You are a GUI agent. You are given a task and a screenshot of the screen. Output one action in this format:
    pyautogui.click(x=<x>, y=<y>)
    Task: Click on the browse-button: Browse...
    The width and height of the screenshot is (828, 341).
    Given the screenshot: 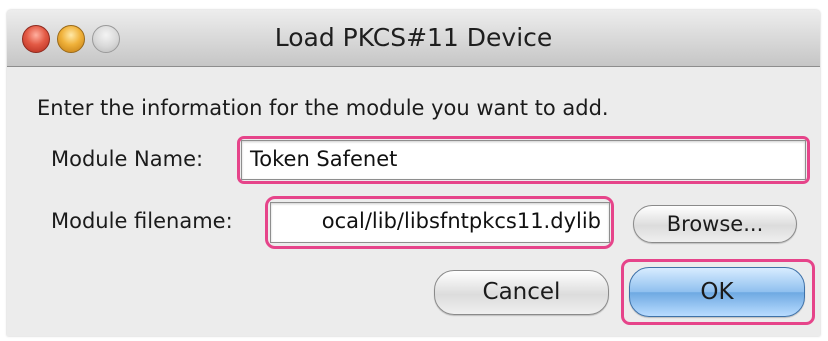 What is the action you would take?
    pyautogui.click(x=715, y=224)
    